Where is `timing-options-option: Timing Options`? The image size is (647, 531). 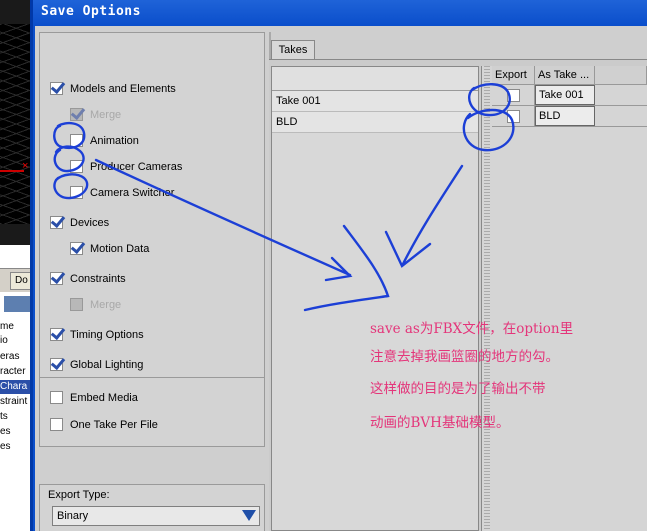
timing-options-option: Timing Options is located at coordinates (97, 334).